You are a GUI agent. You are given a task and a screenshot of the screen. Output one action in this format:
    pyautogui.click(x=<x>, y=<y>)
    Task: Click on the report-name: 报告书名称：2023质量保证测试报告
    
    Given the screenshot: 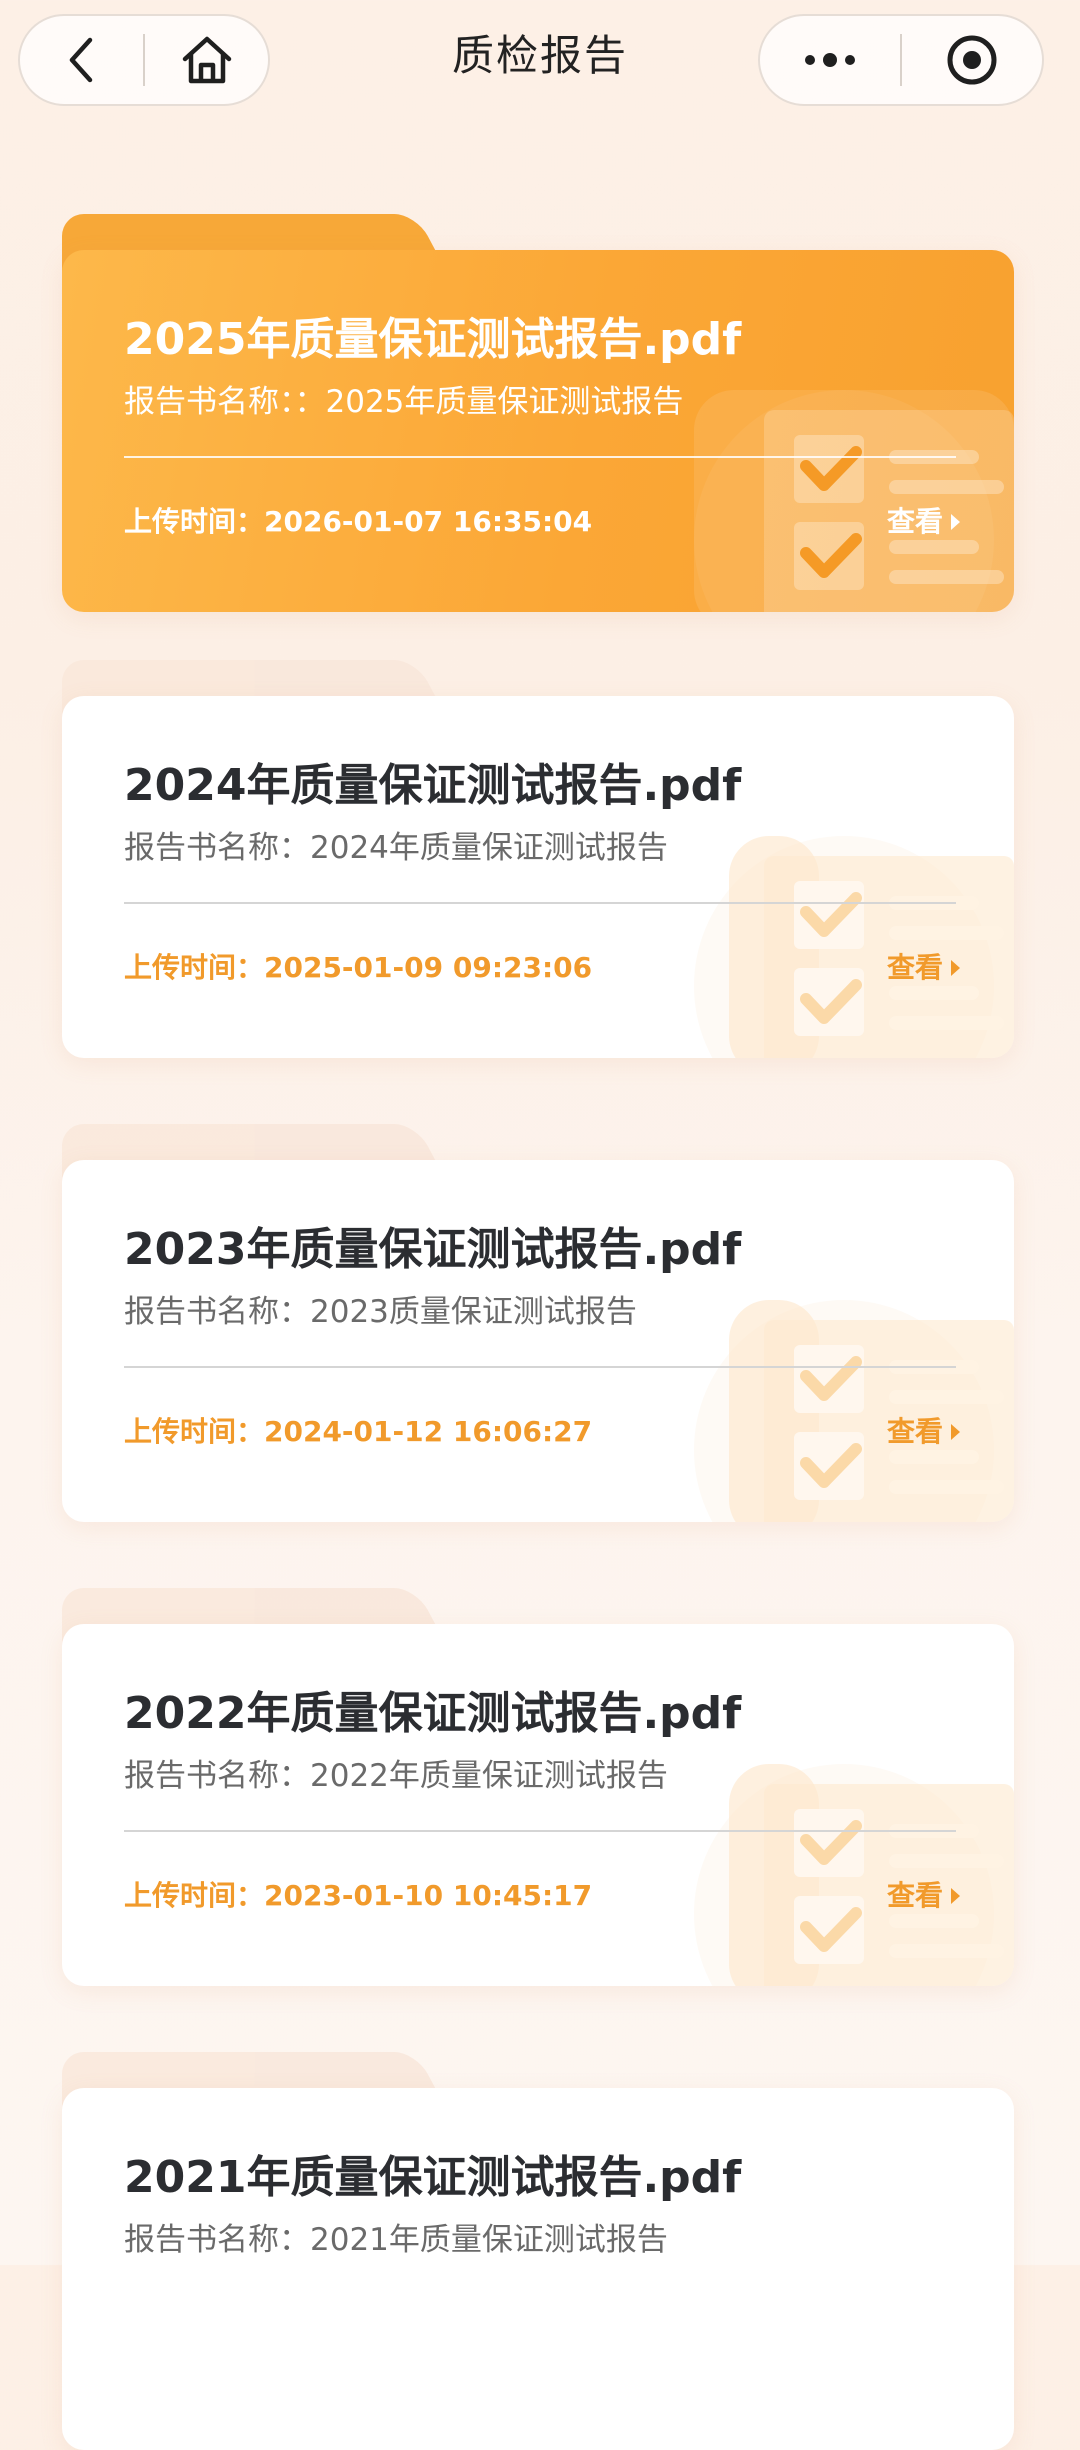 What is the action you would take?
    pyautogui.click(x=380, y=1312)
    